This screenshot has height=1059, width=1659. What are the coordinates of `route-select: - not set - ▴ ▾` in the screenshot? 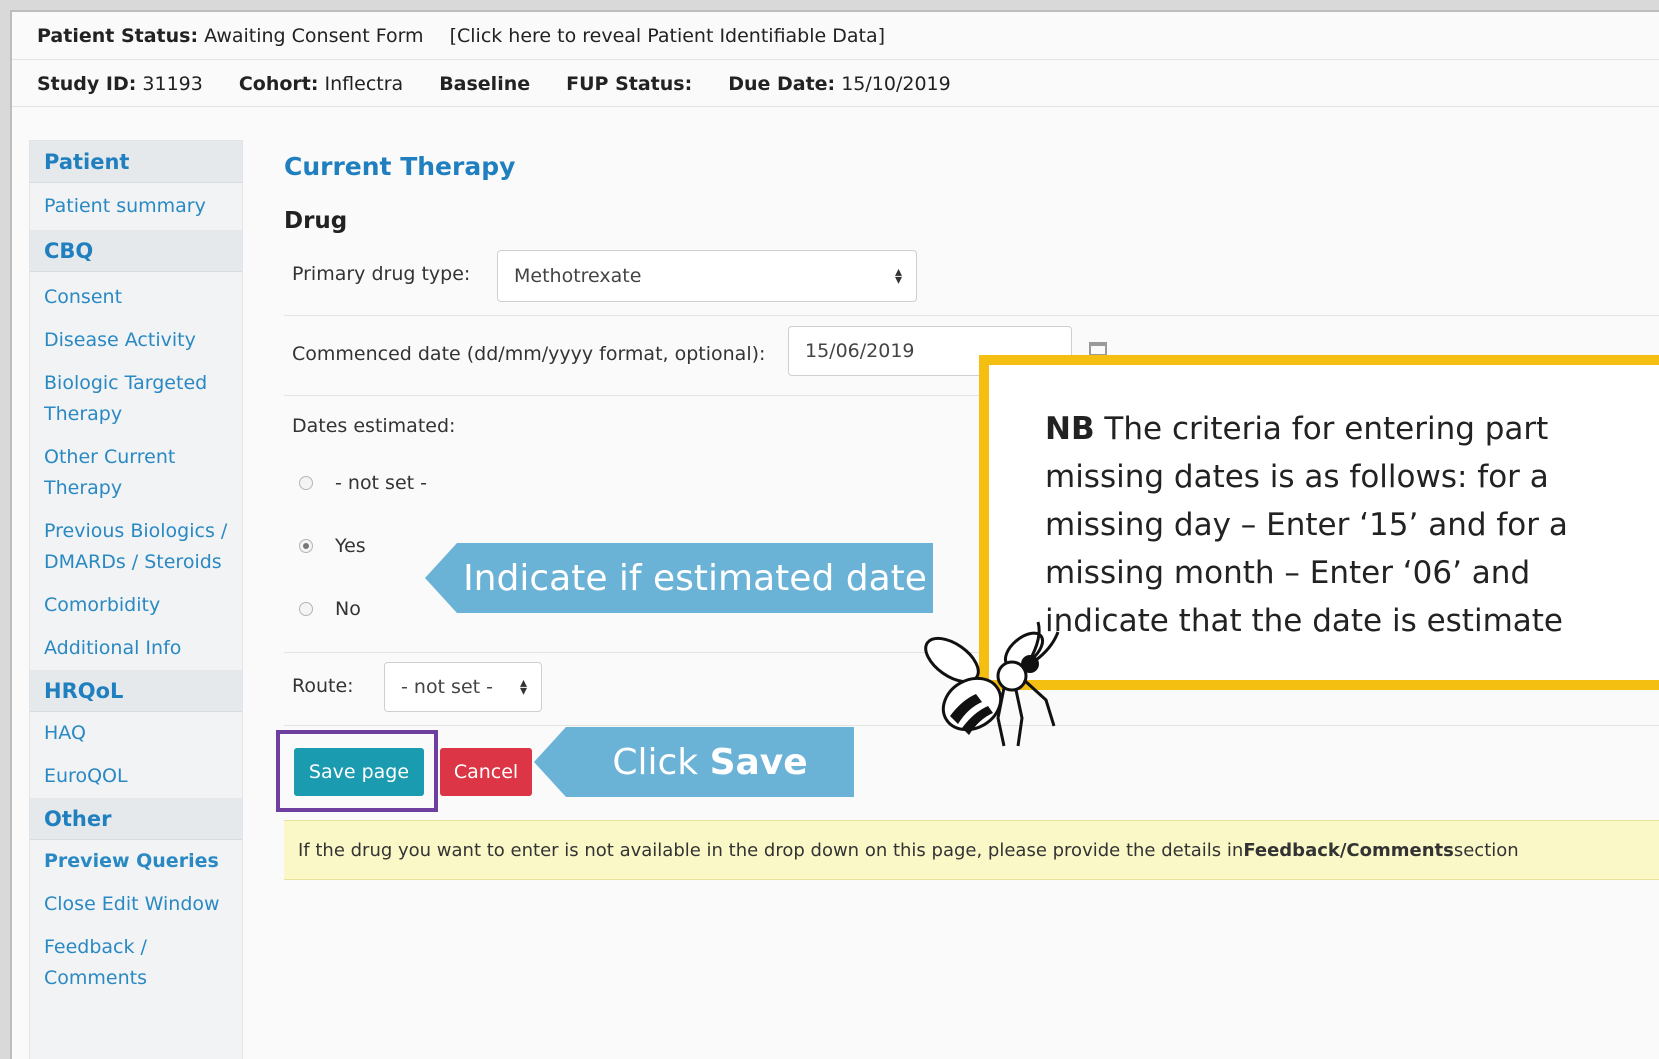 It's located at (463, 687).